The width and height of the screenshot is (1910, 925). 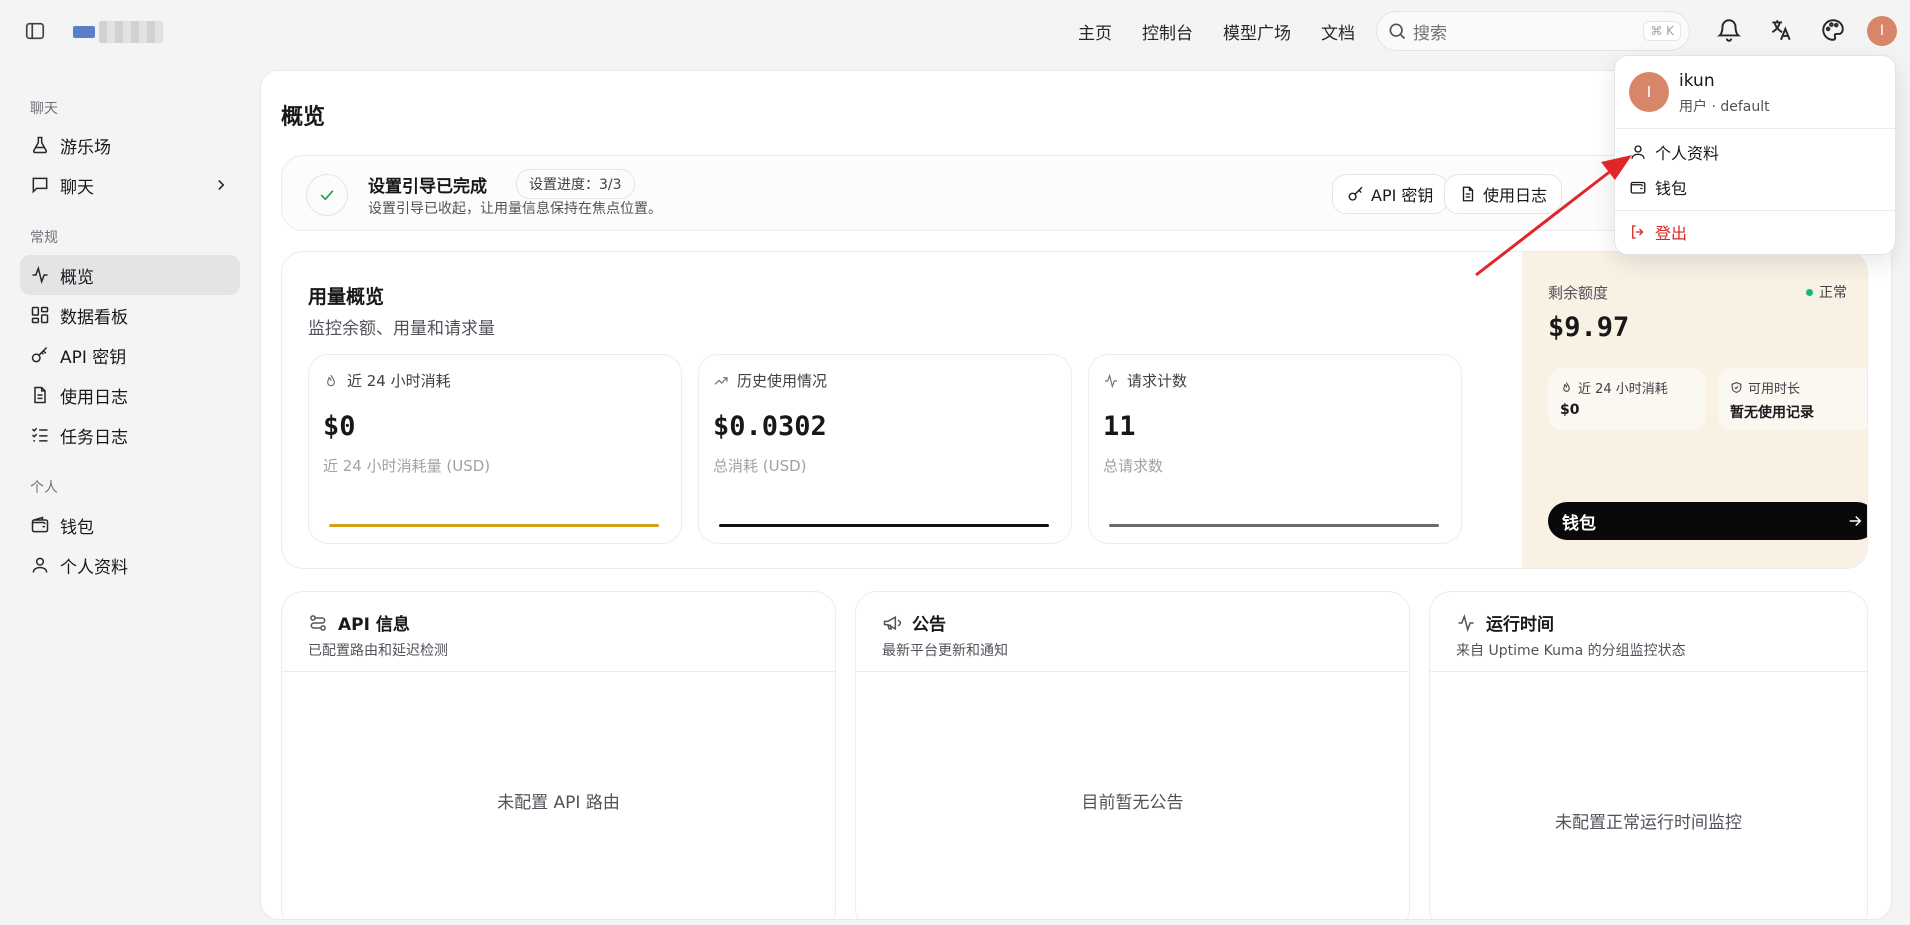 What do you see at coordinates (40, 145) in the screenshot?
I see `flask-icon` at bounding box center [40, 145].